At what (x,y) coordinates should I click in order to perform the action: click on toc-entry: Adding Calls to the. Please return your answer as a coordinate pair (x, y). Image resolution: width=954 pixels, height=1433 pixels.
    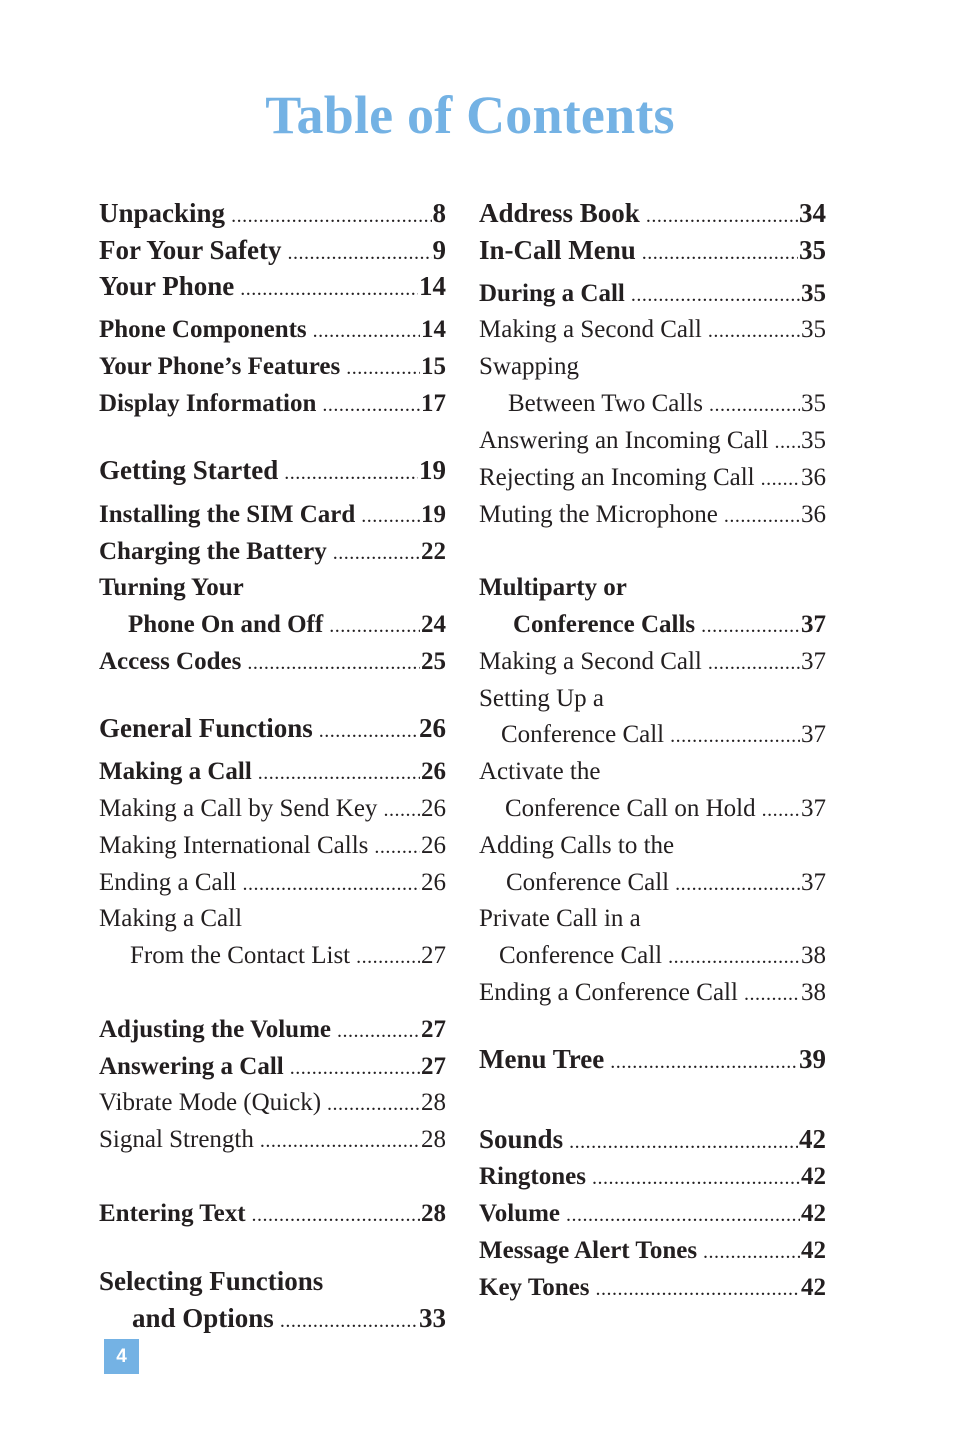
    Looking at the image, I should click on (652, 845).